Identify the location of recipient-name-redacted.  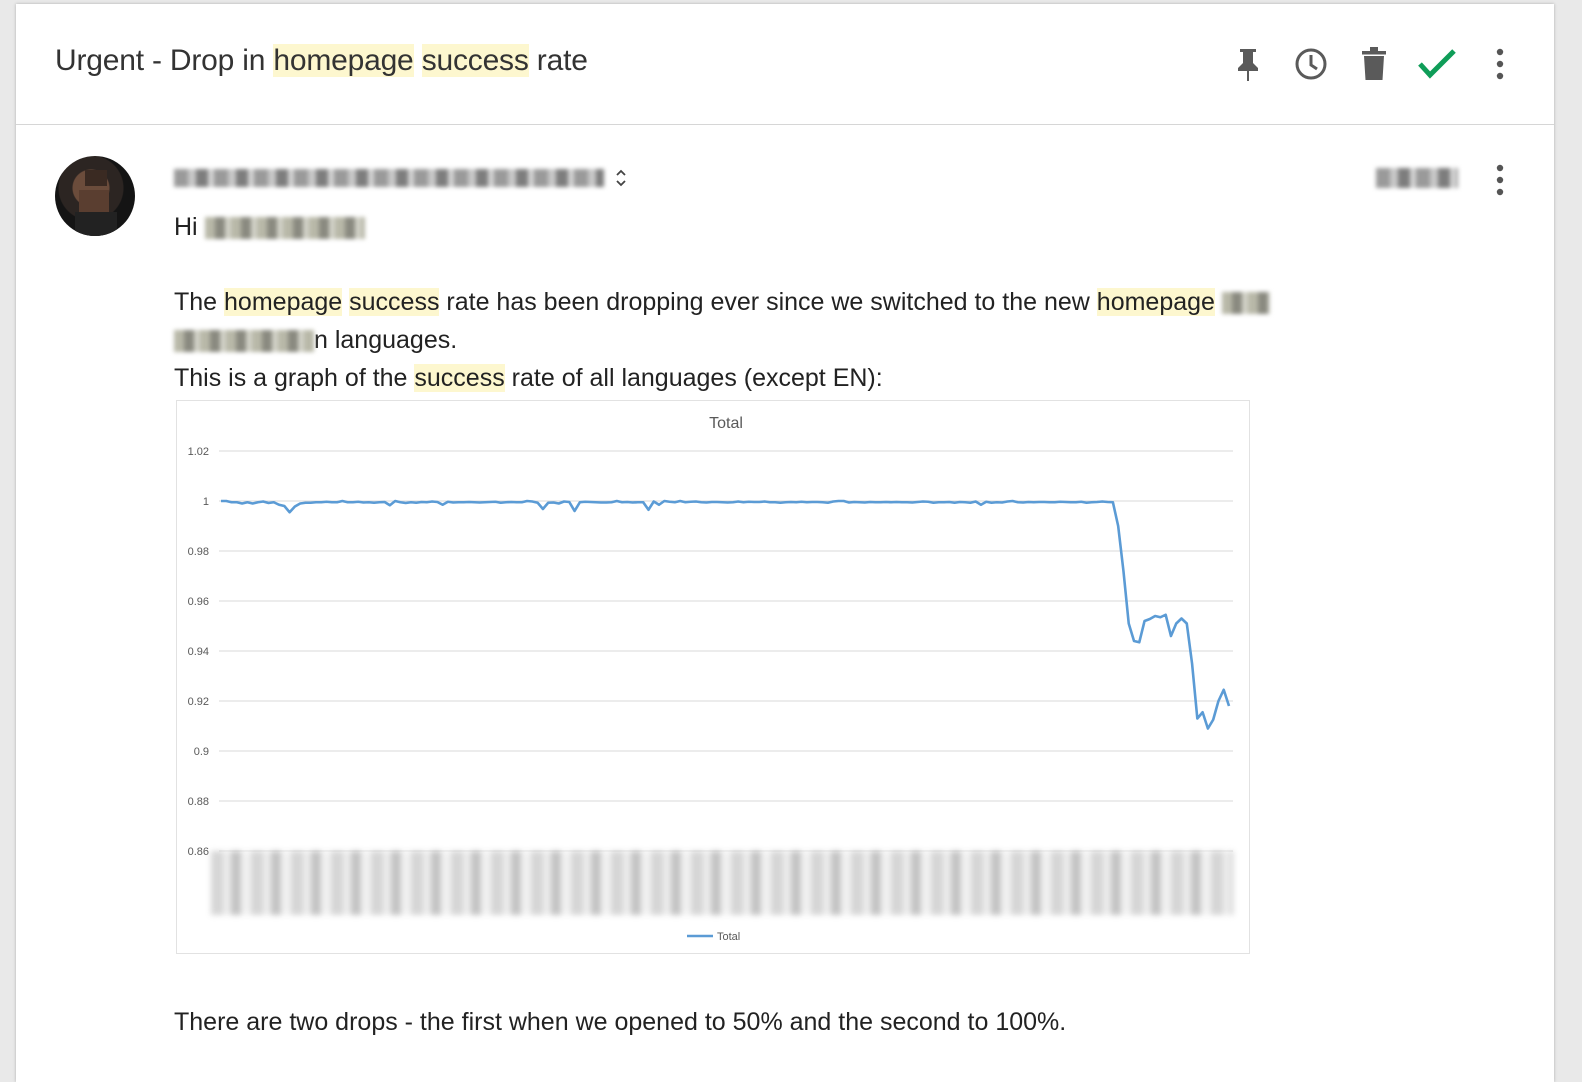
(284, 228).